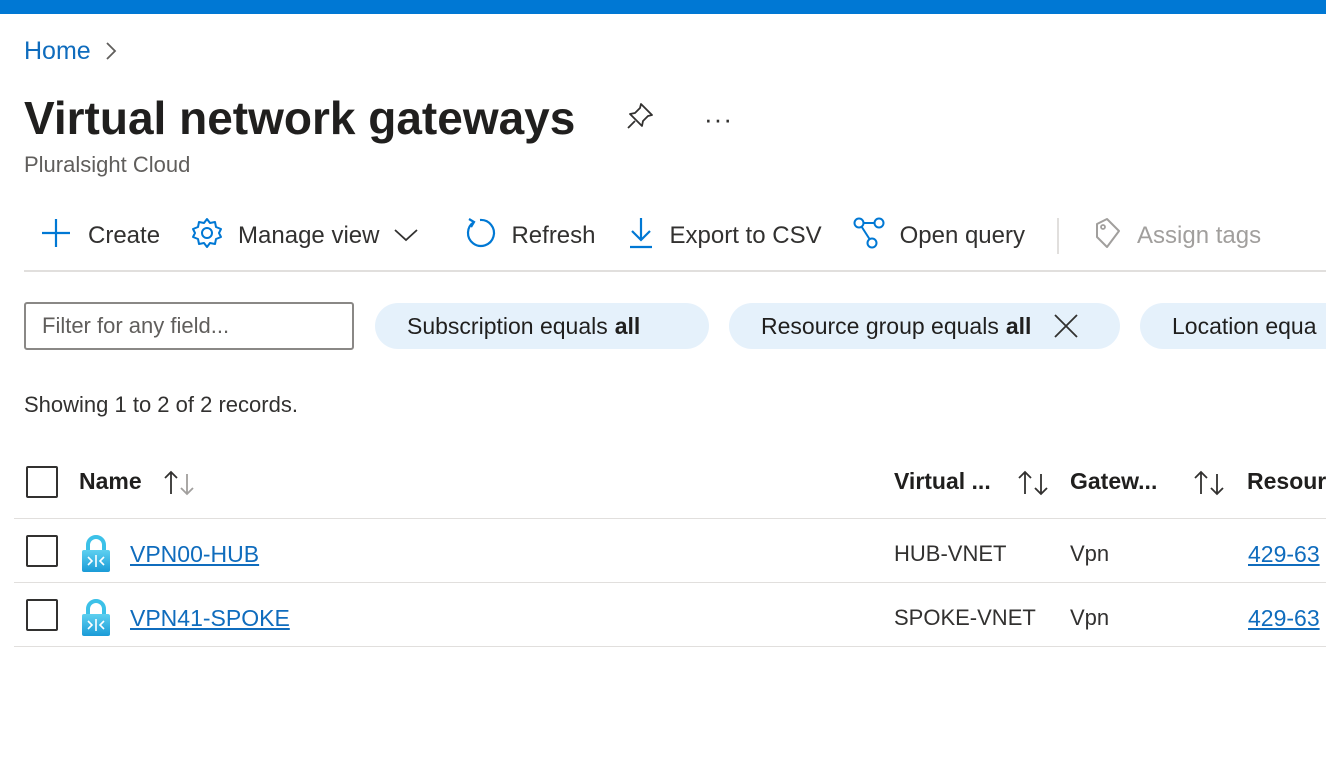 This screenshot has height=778, width=1326. Describe the element at coordinates (487, 236) in the screenshot. I see `refresh-icon` at that location.